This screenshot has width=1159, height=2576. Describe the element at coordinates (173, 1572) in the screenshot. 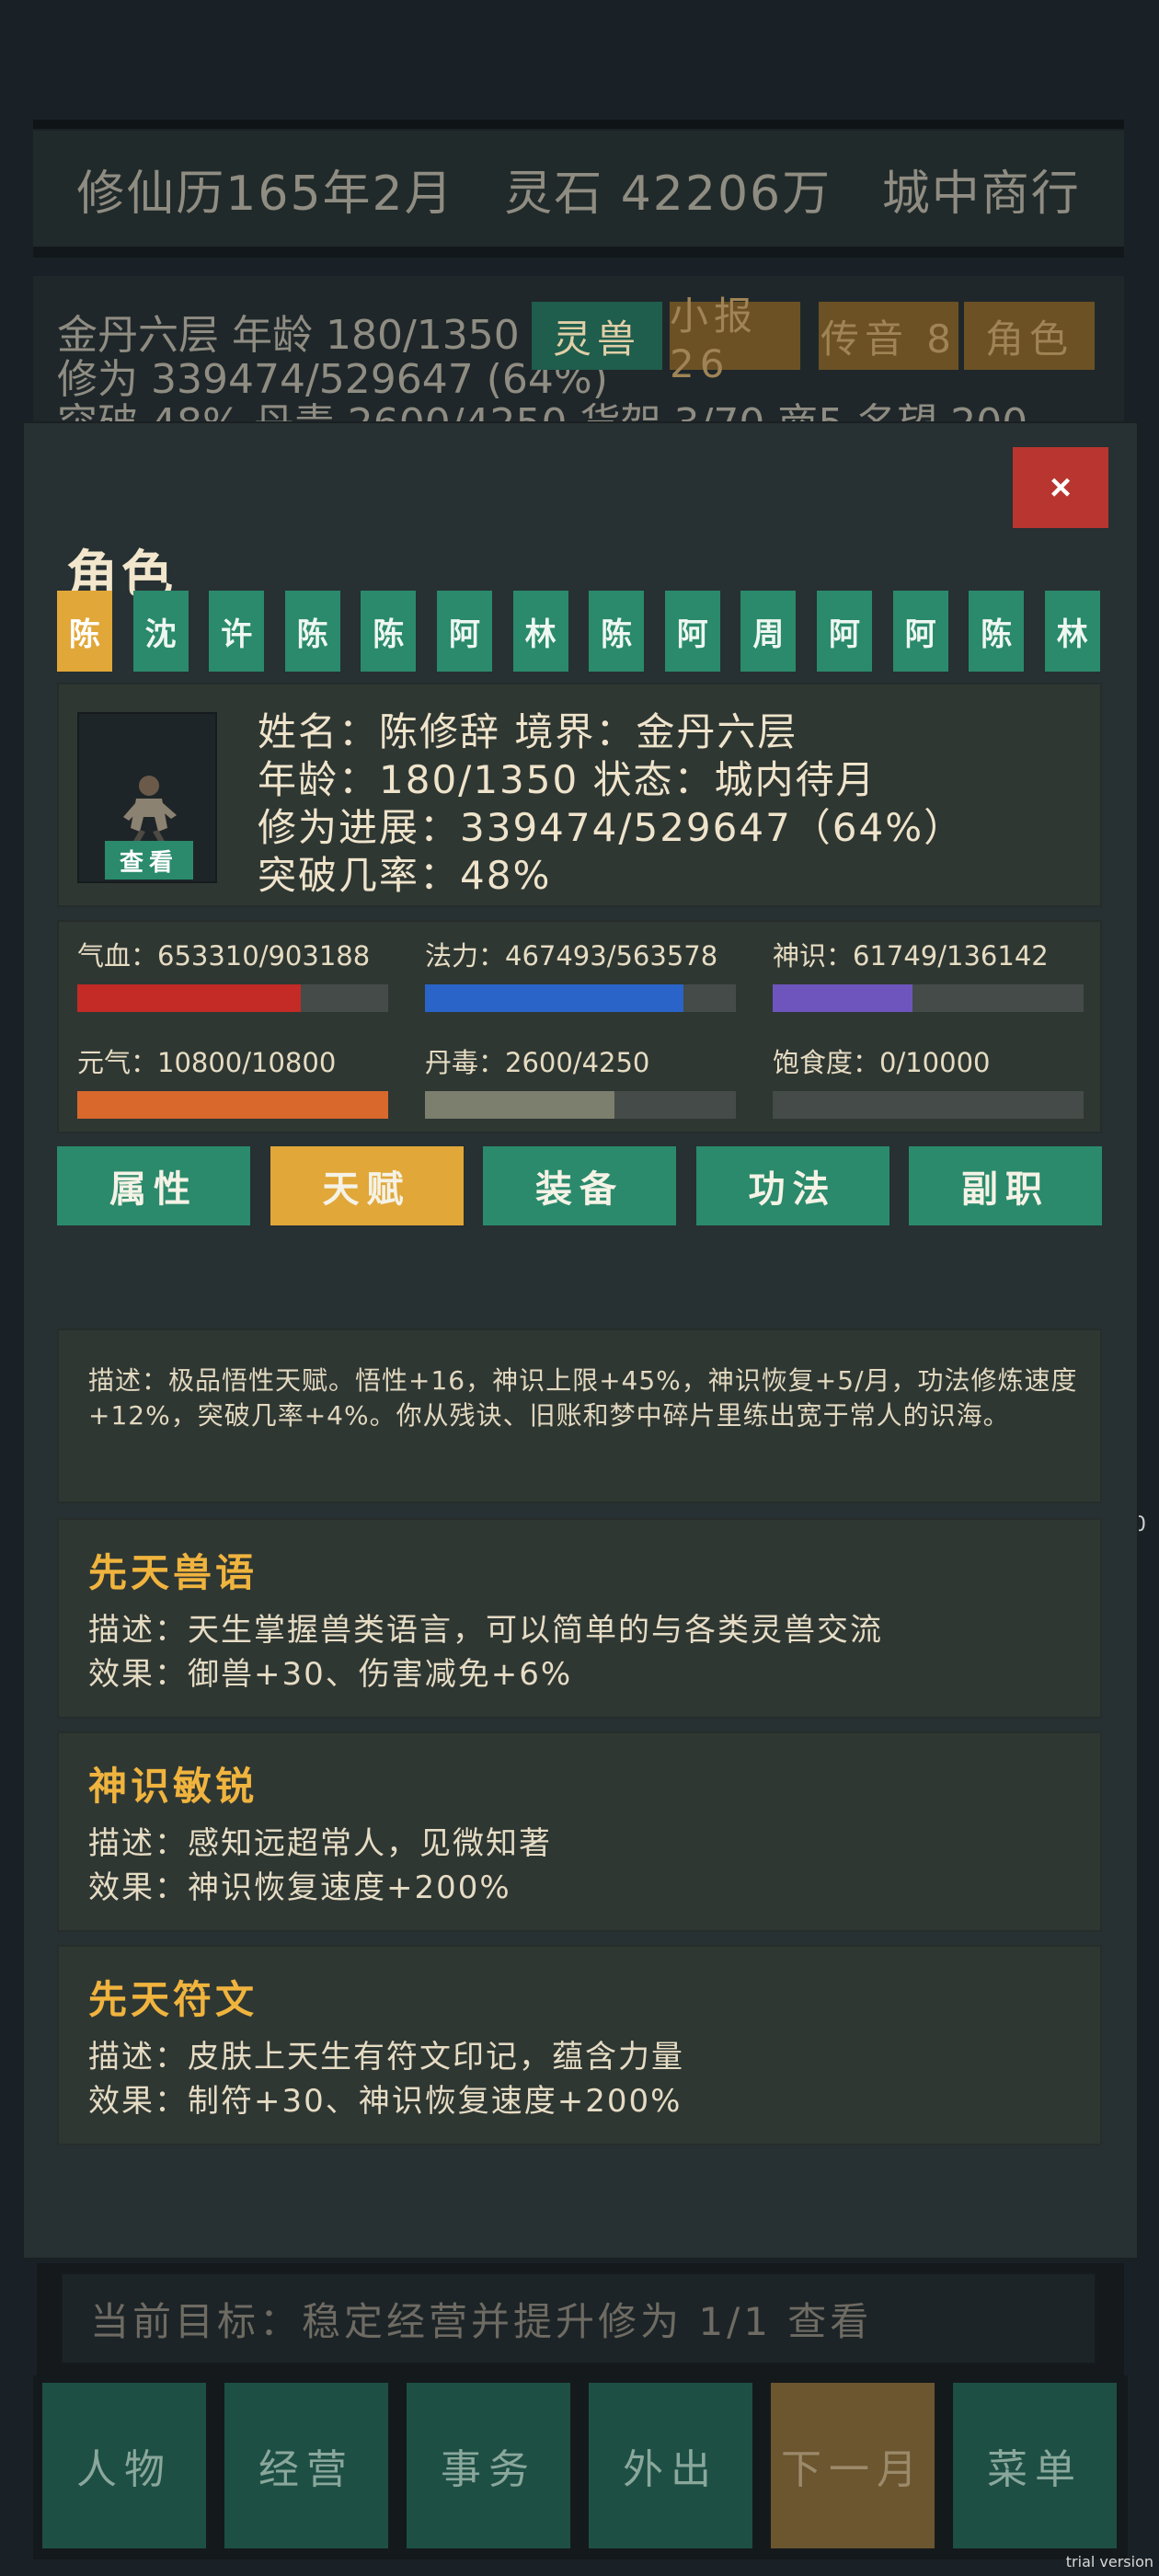

I see `talent-name: 先天兽语` at that location.